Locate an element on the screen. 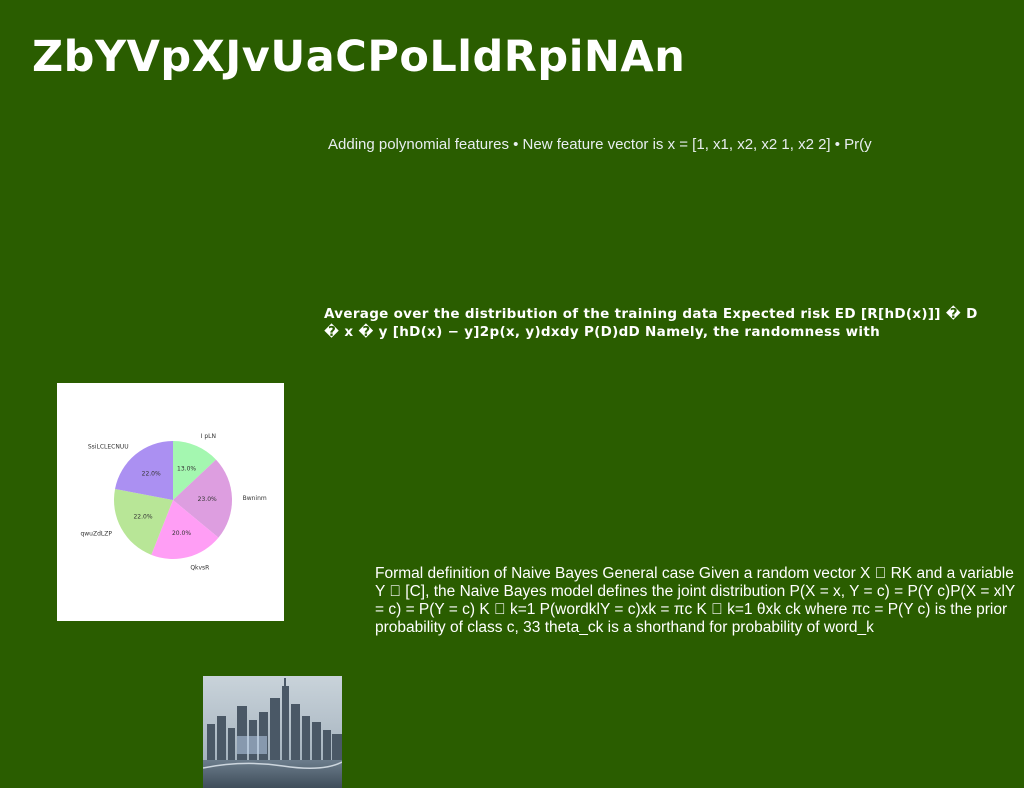  pie-category-label: qwuZdLZP is located at coordinates (96, 534).